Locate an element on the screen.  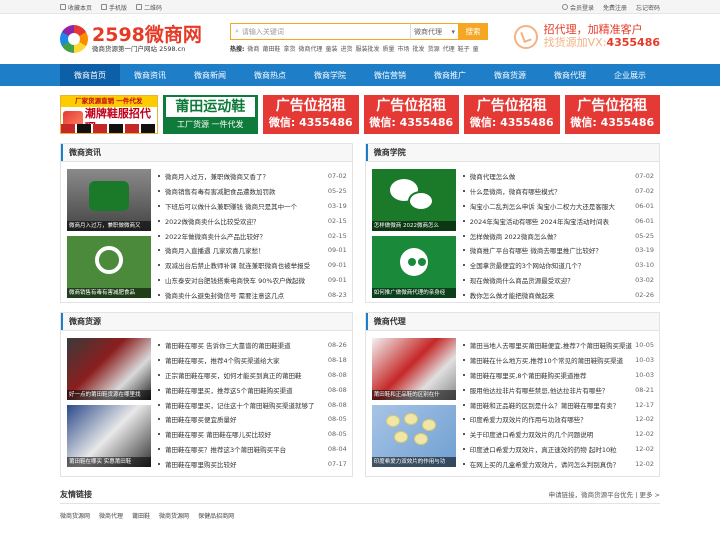
list-item: 莆田鞋在哪里买，记住这十个莆田鞋购买渠道就够了 08-08 is located at coordinates (252, 404).